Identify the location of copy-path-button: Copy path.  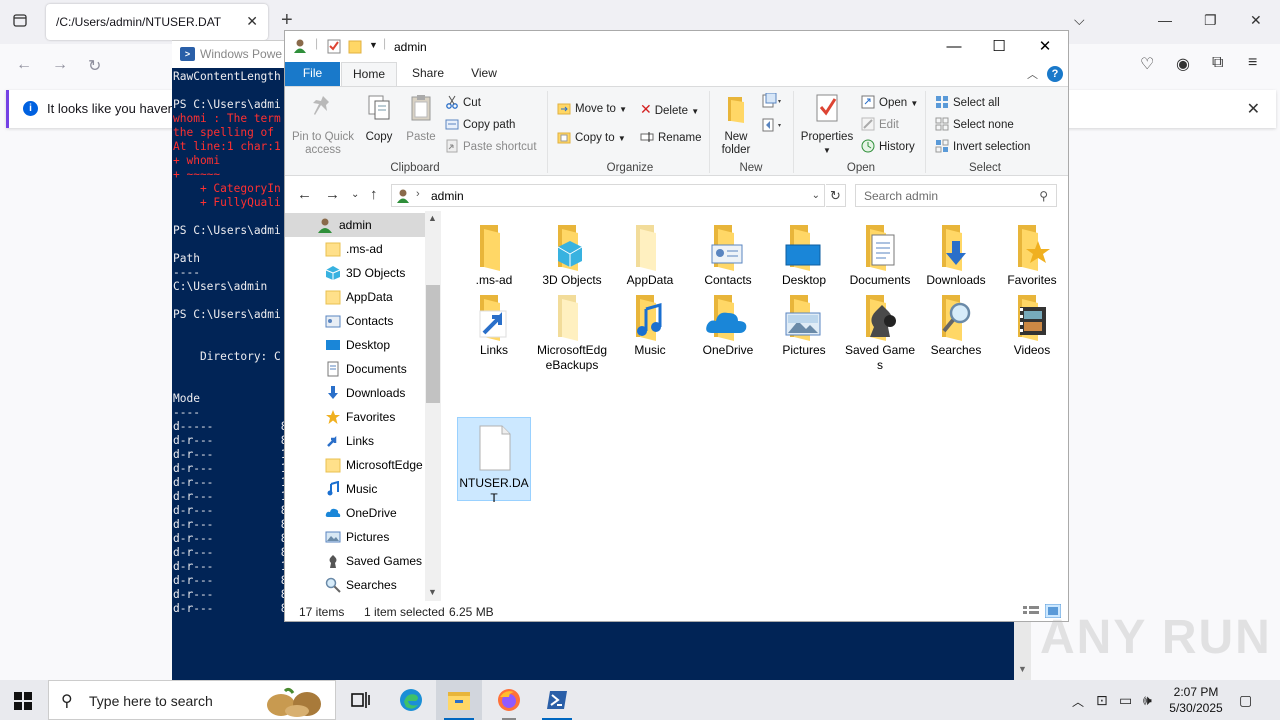
(480, 124).